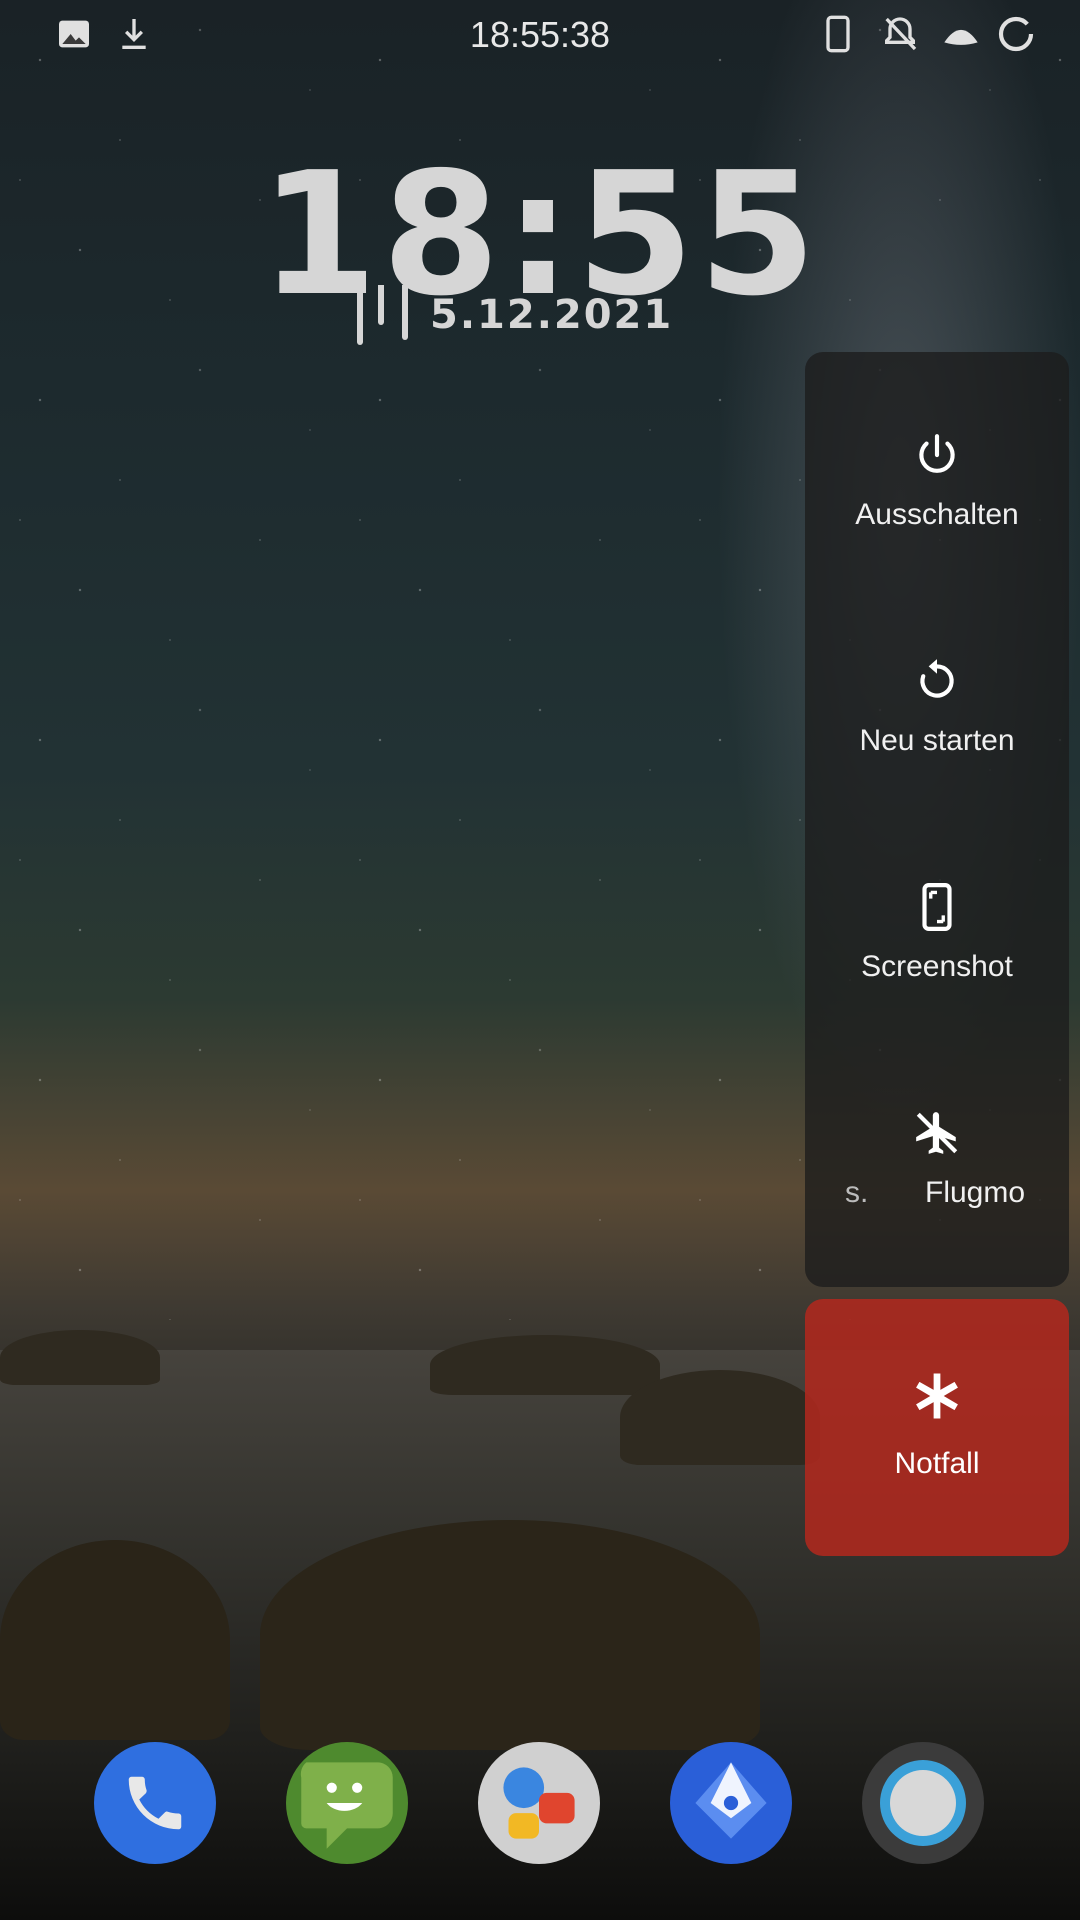 The image size is (1080, 1920). I want to click on camera-lens-inner, so click(923, 1803).